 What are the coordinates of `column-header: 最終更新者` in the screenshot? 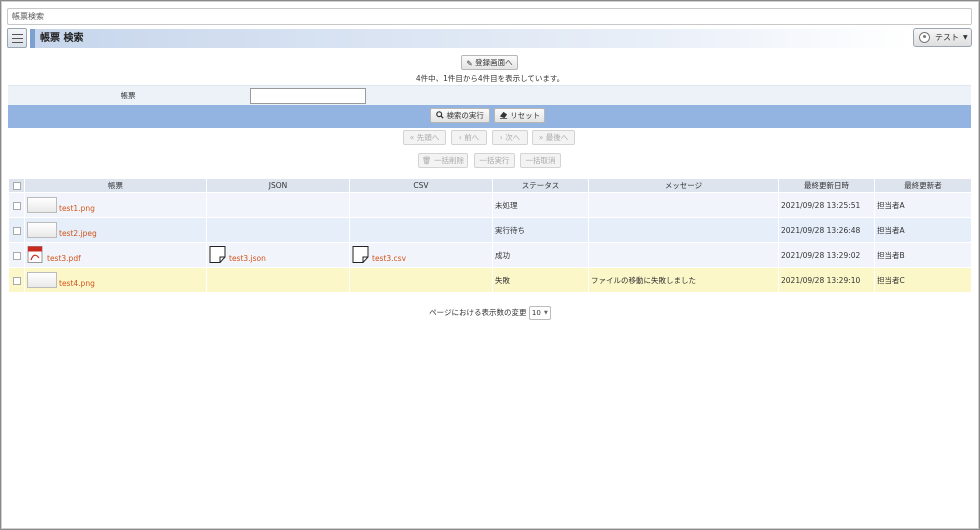 It's located at (923, 185).